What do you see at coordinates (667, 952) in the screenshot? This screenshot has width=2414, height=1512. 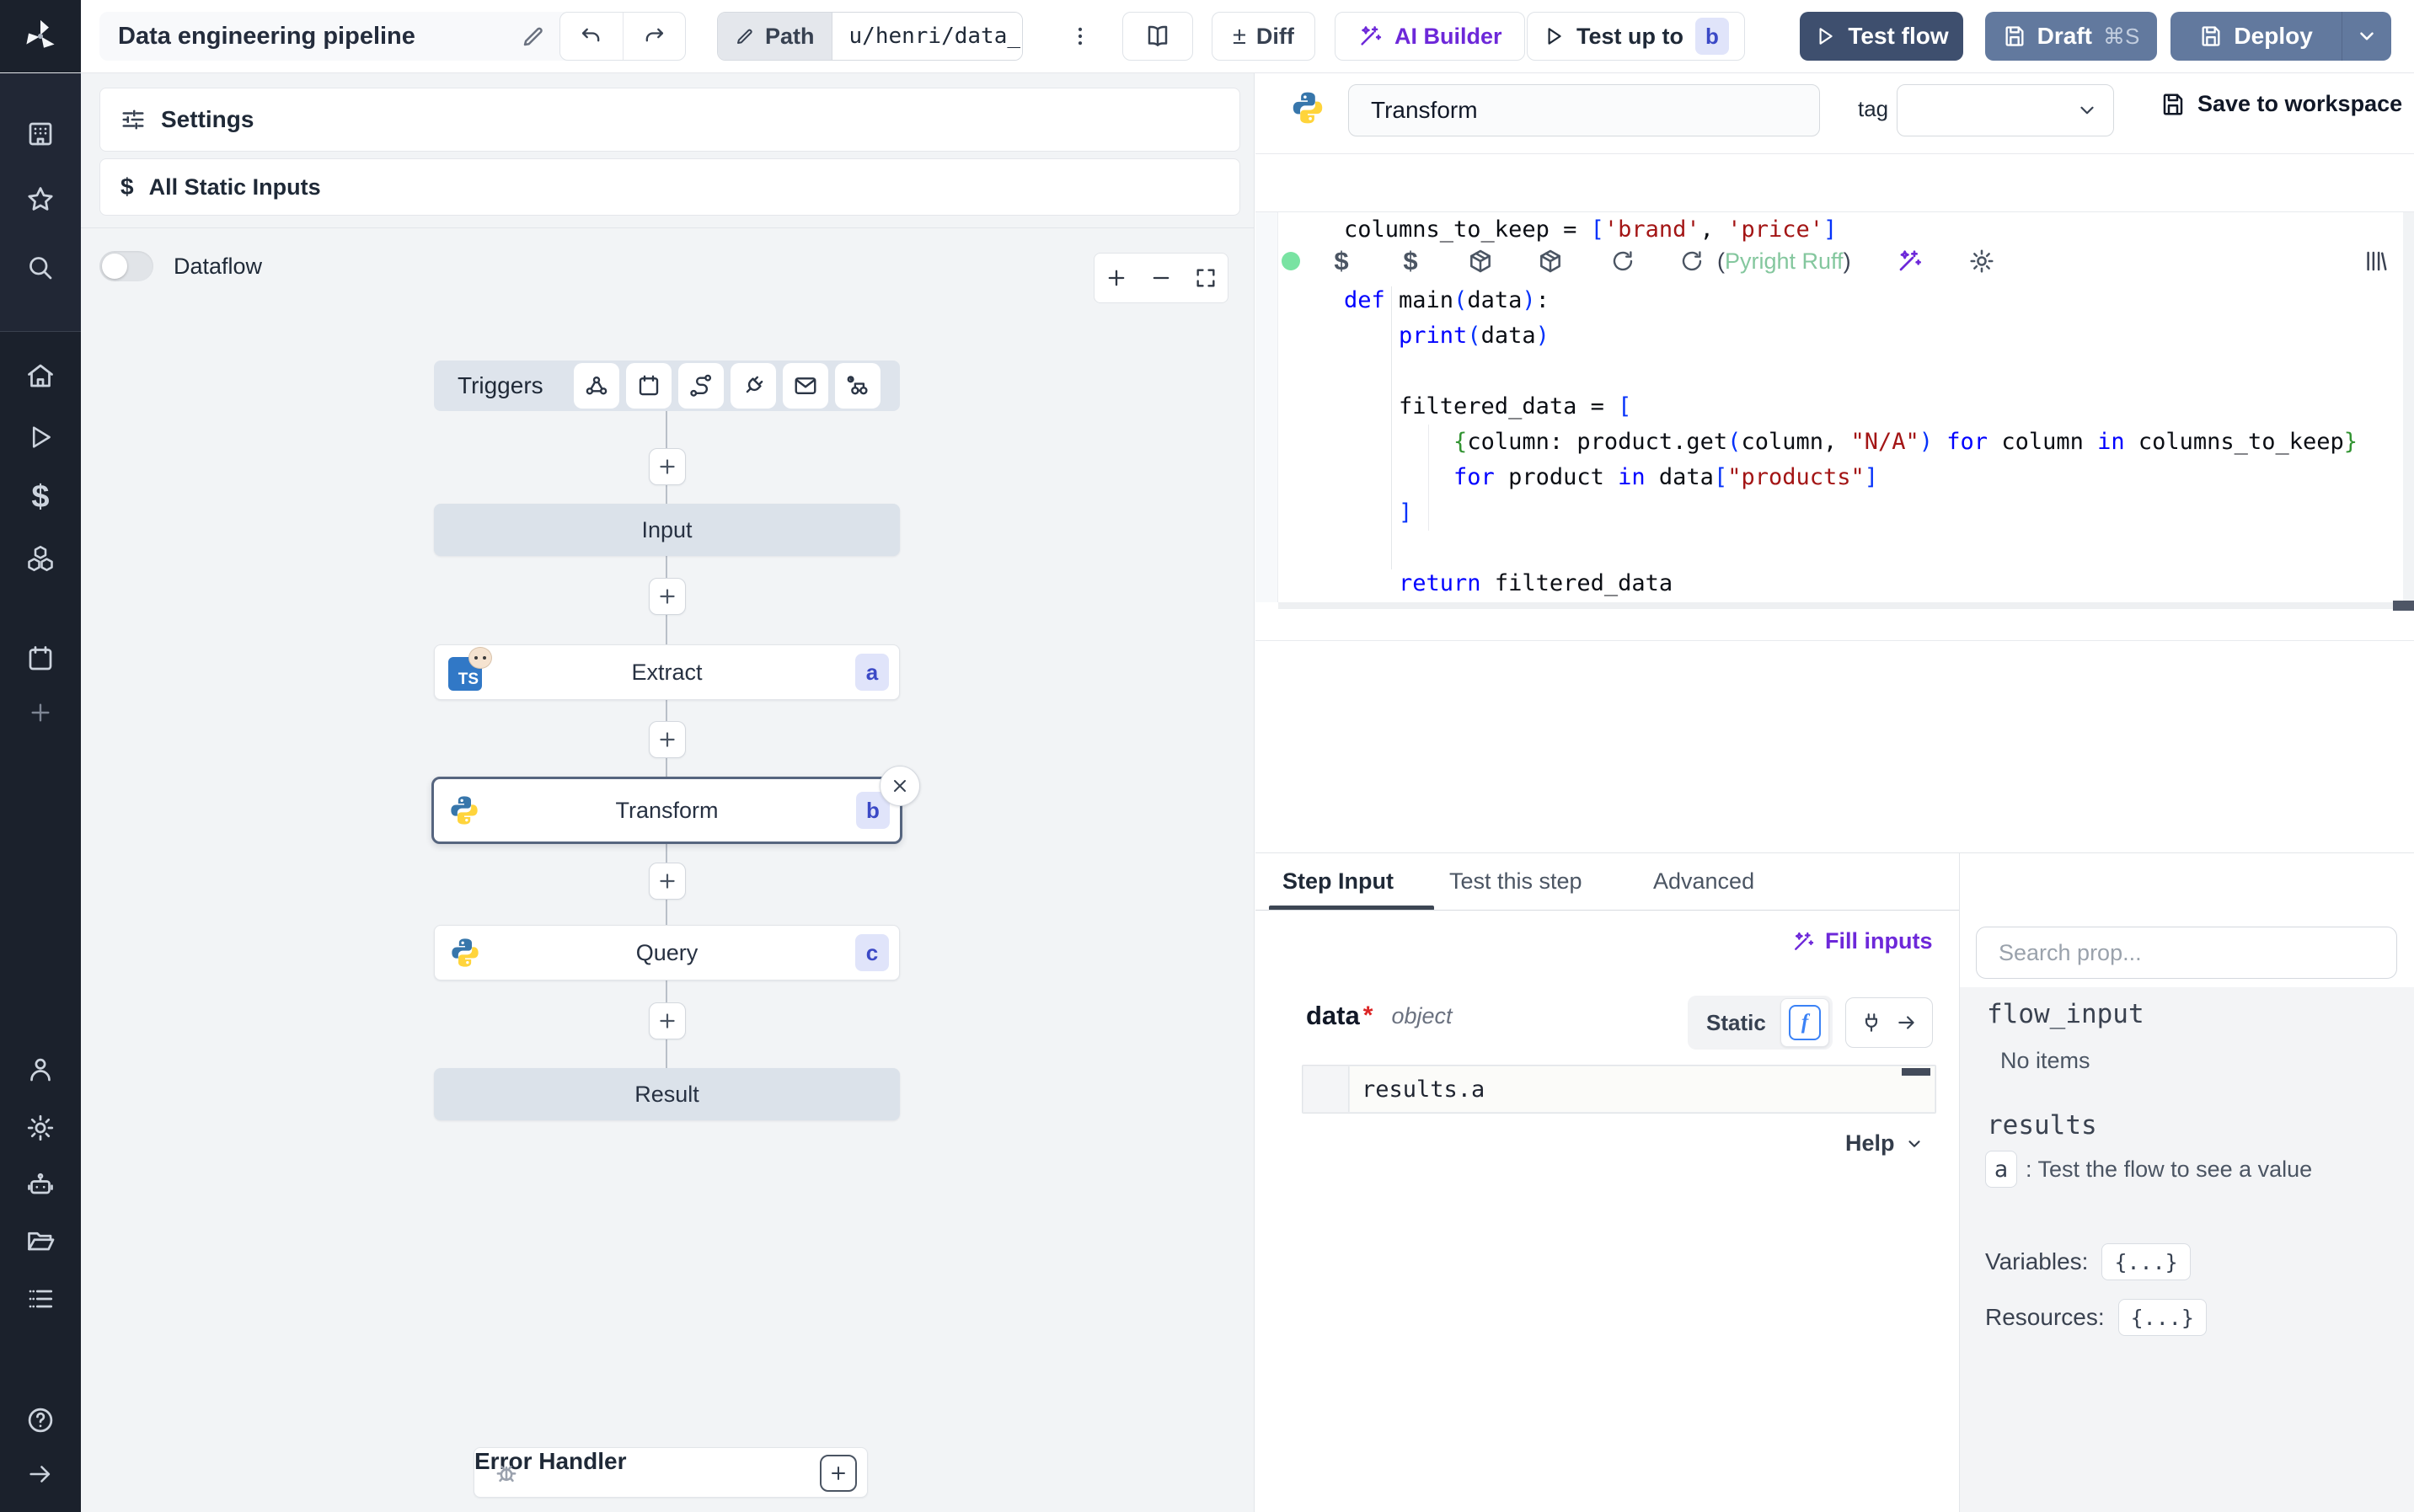 I see `node-query: Query c` at bounding box center [667, 952].